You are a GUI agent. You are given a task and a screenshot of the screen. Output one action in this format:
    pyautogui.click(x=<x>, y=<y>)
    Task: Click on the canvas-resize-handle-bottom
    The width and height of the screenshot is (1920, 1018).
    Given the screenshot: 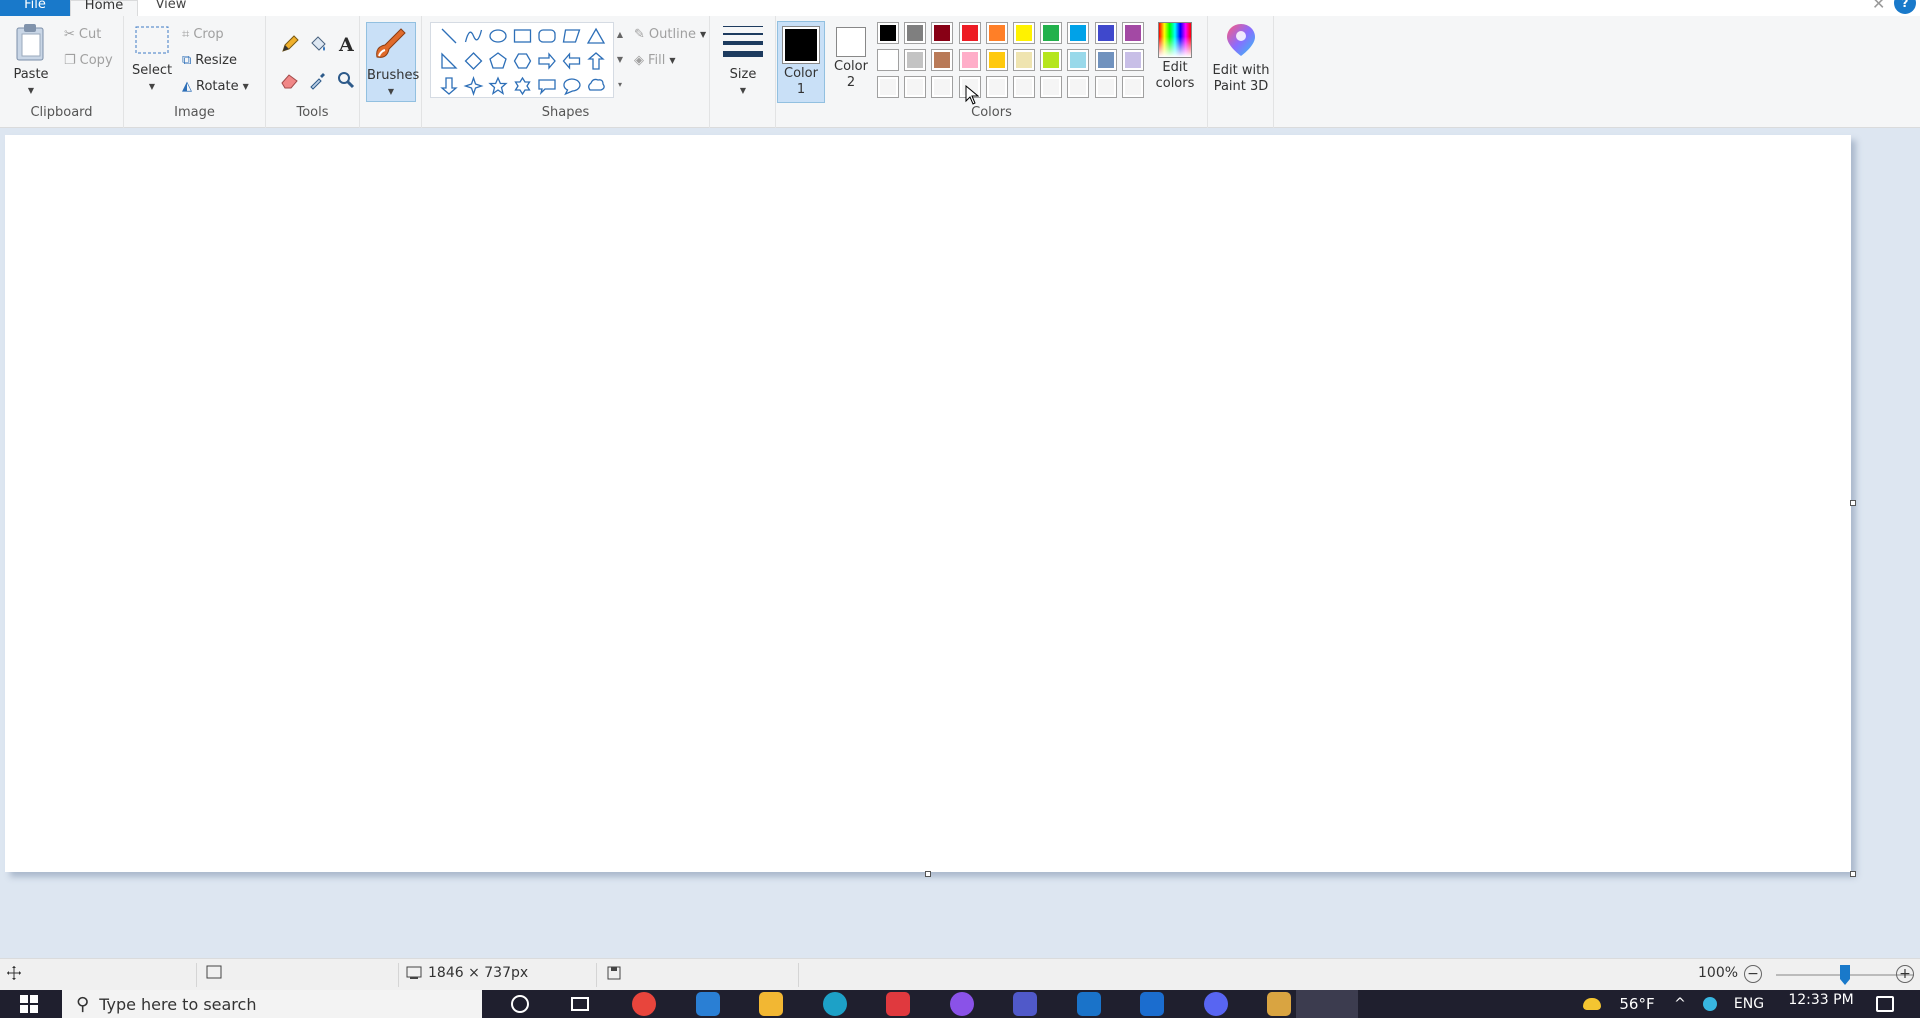 What is the action you would take?
    pyautogui.click(x=928, y=874)
    